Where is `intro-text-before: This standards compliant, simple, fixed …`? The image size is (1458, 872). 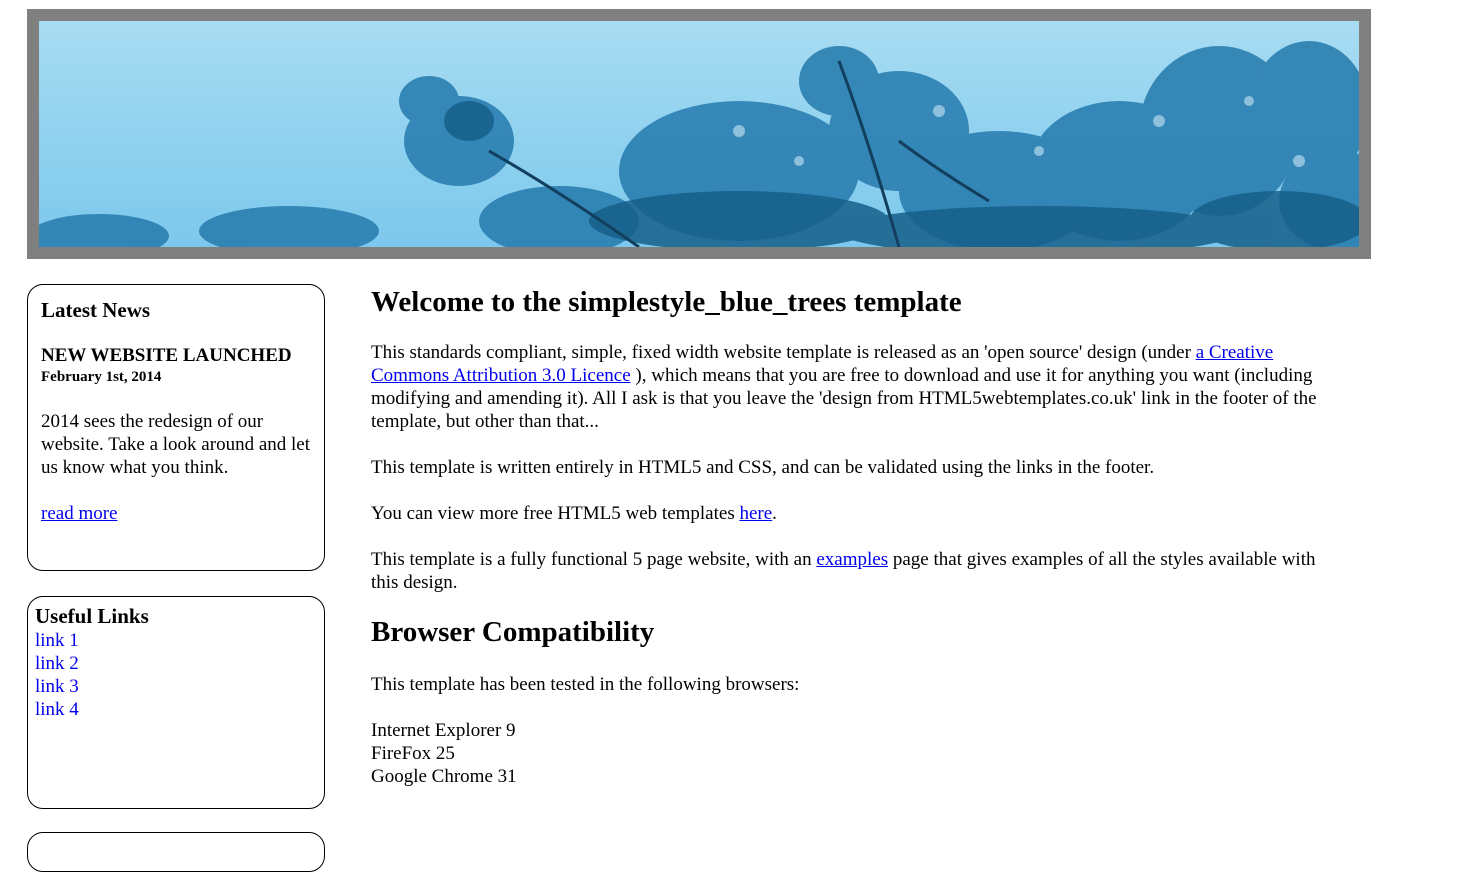
intro-text-before: This standards compliant, simple, fixed … is located at coordinates (783, 352).